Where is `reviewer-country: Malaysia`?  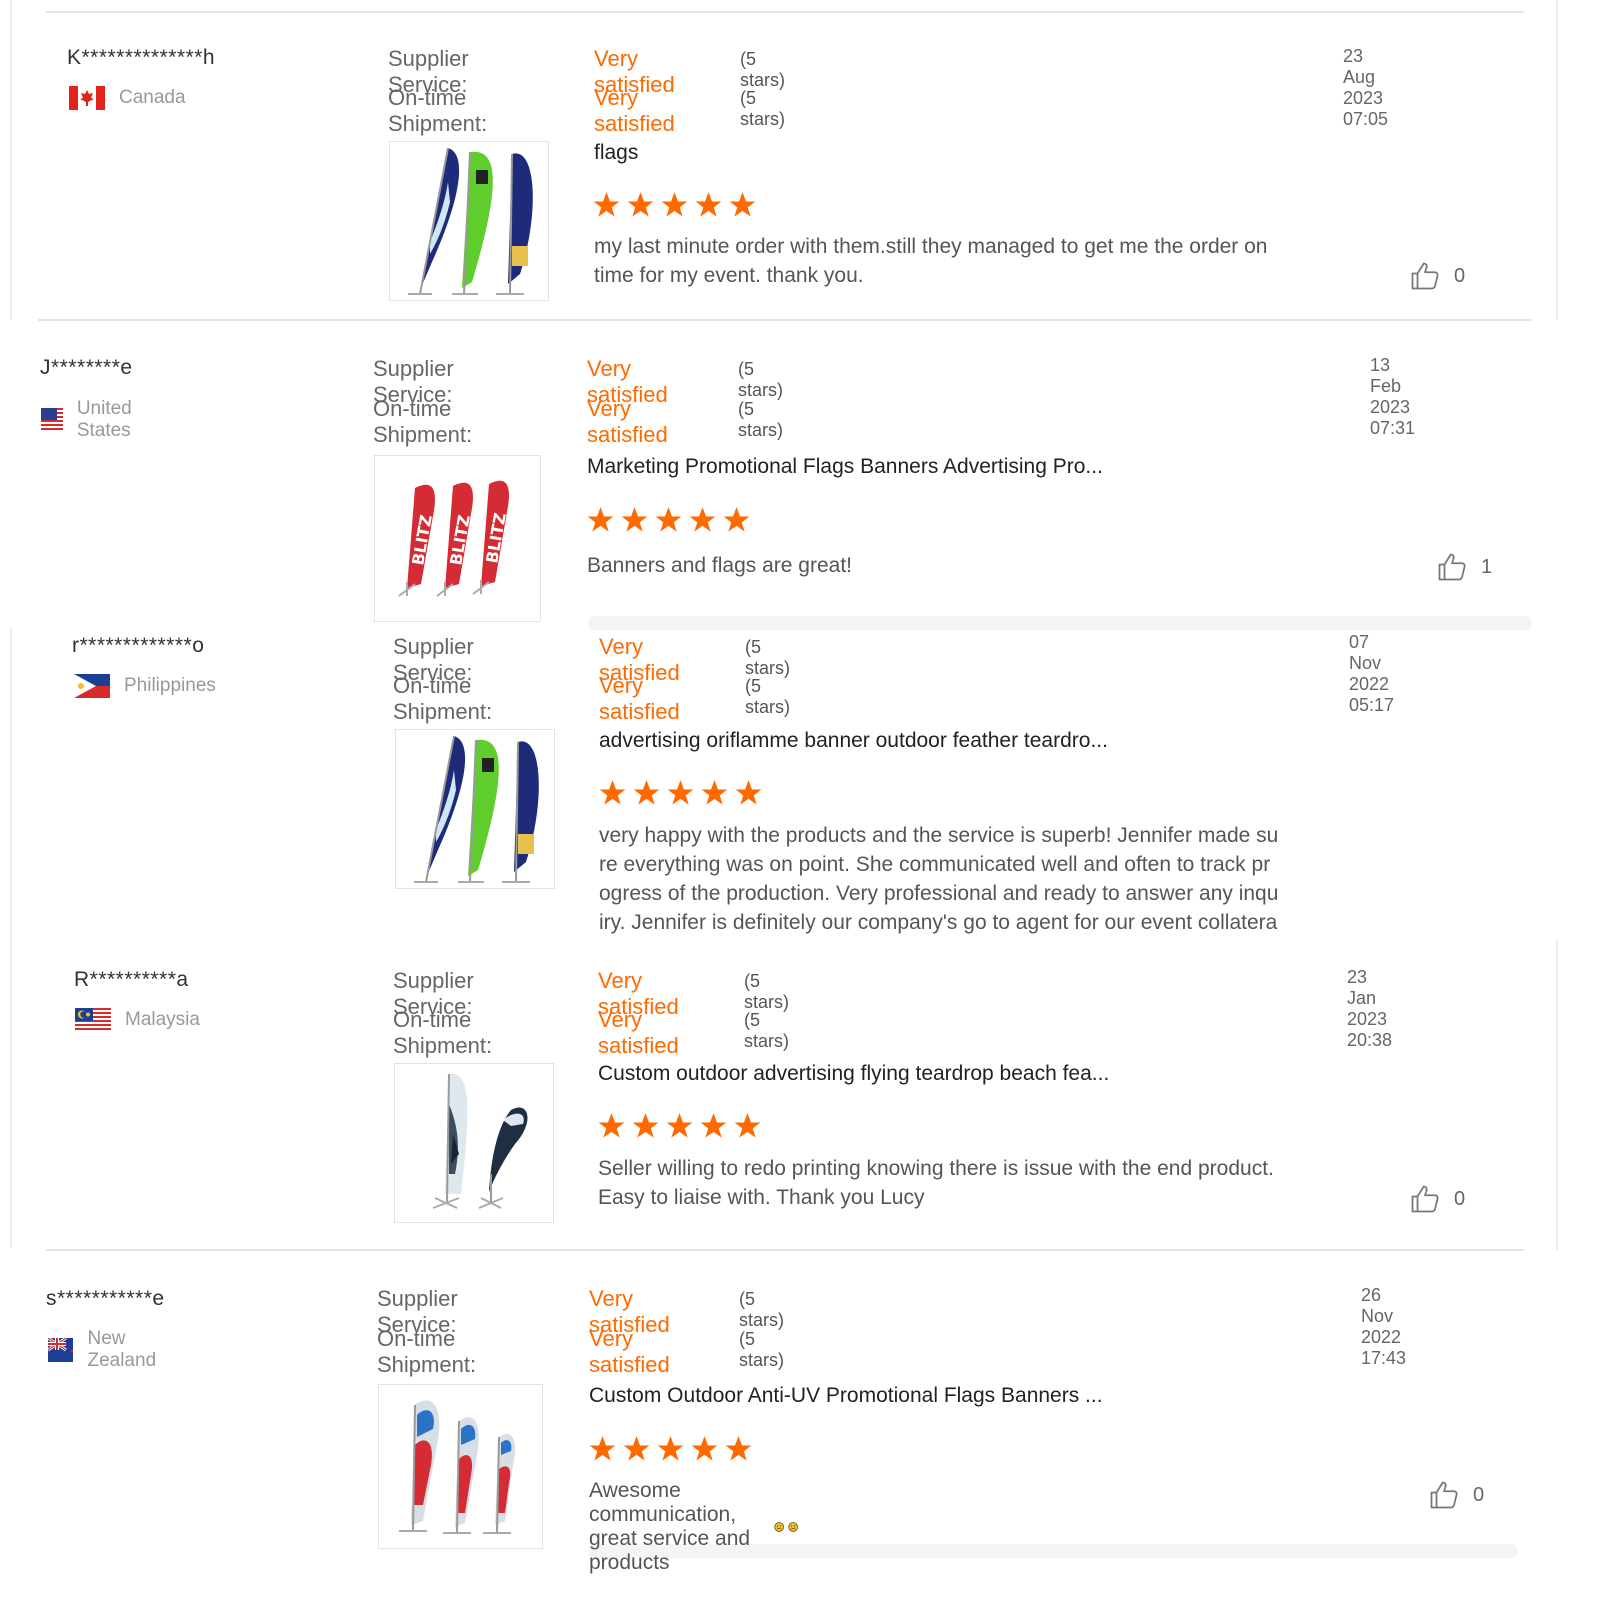
reviewer-country: Malaysia is located at coordinates (137, 1020).